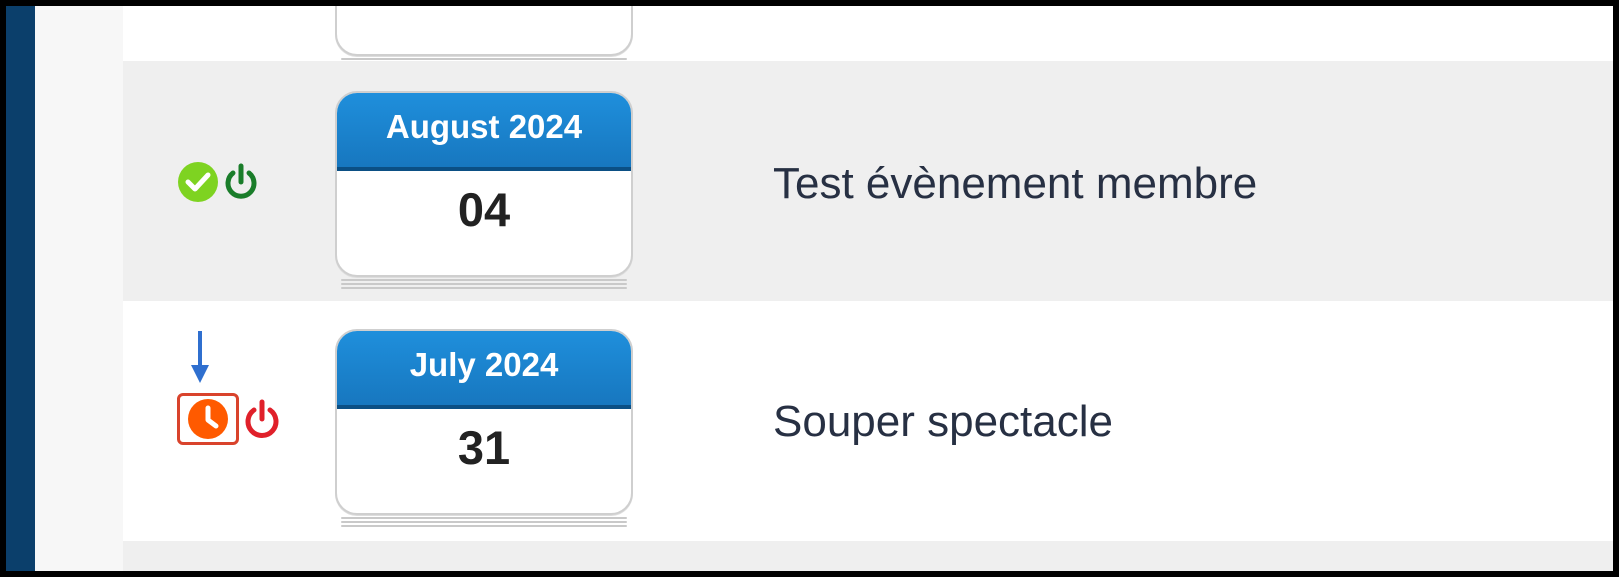 The image size is (1619, 577). I want to click on down-arrow-icon, so click(200, 359).